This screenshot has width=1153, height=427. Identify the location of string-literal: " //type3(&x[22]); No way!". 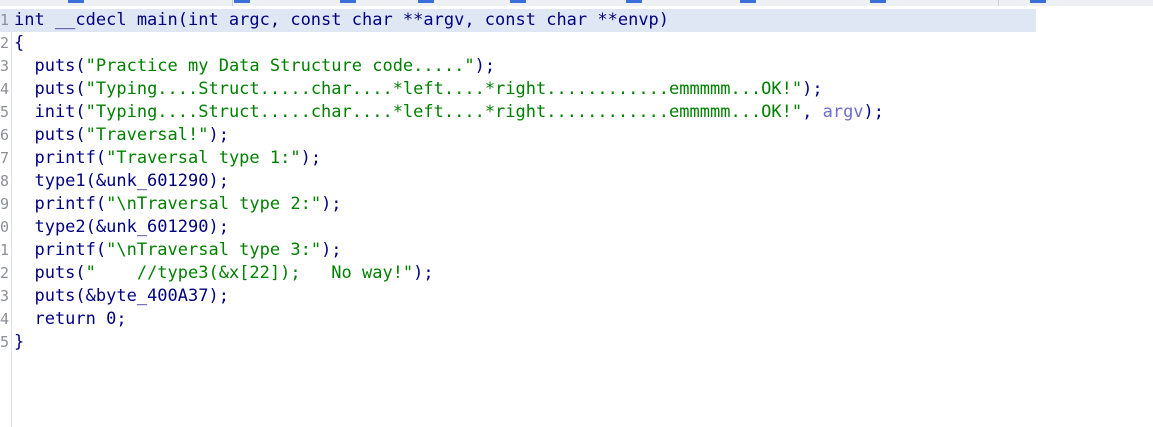
(249, 273).